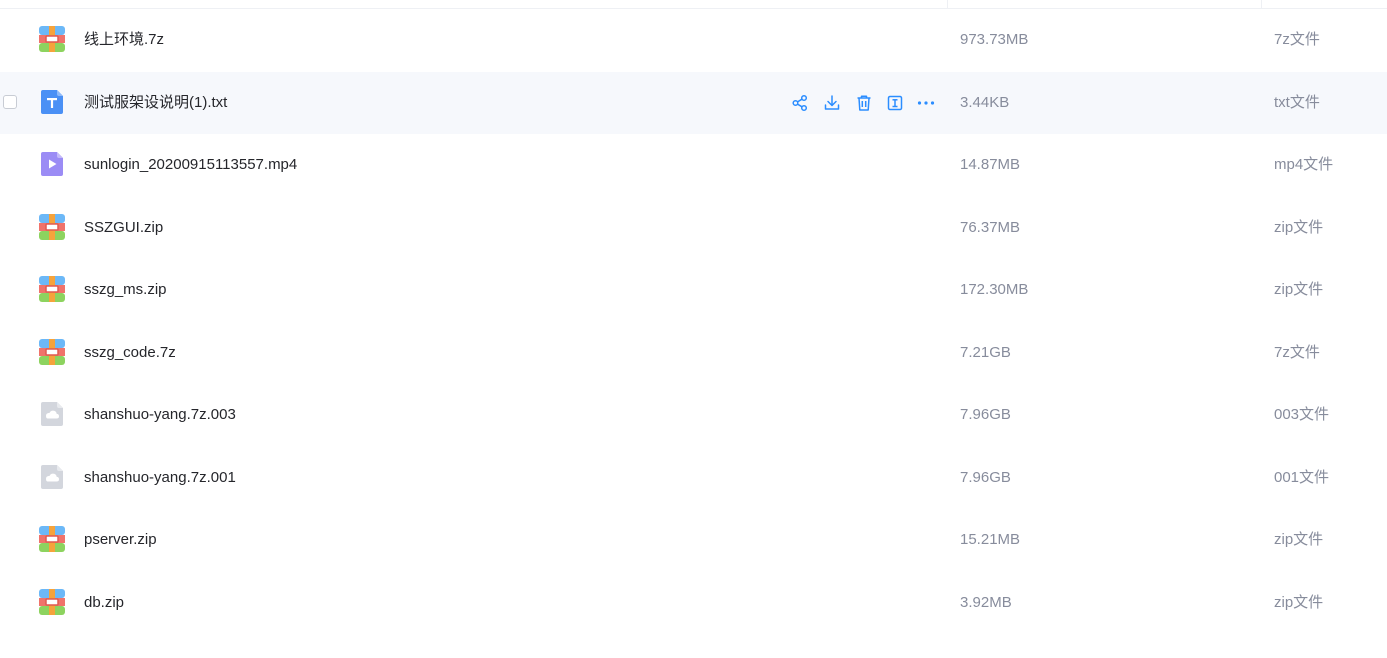 The height and width of the screenshot is (658, 1387). Describe the element at coordinates (864, 103) in the screenshot. I see `delete-icon` at that location.